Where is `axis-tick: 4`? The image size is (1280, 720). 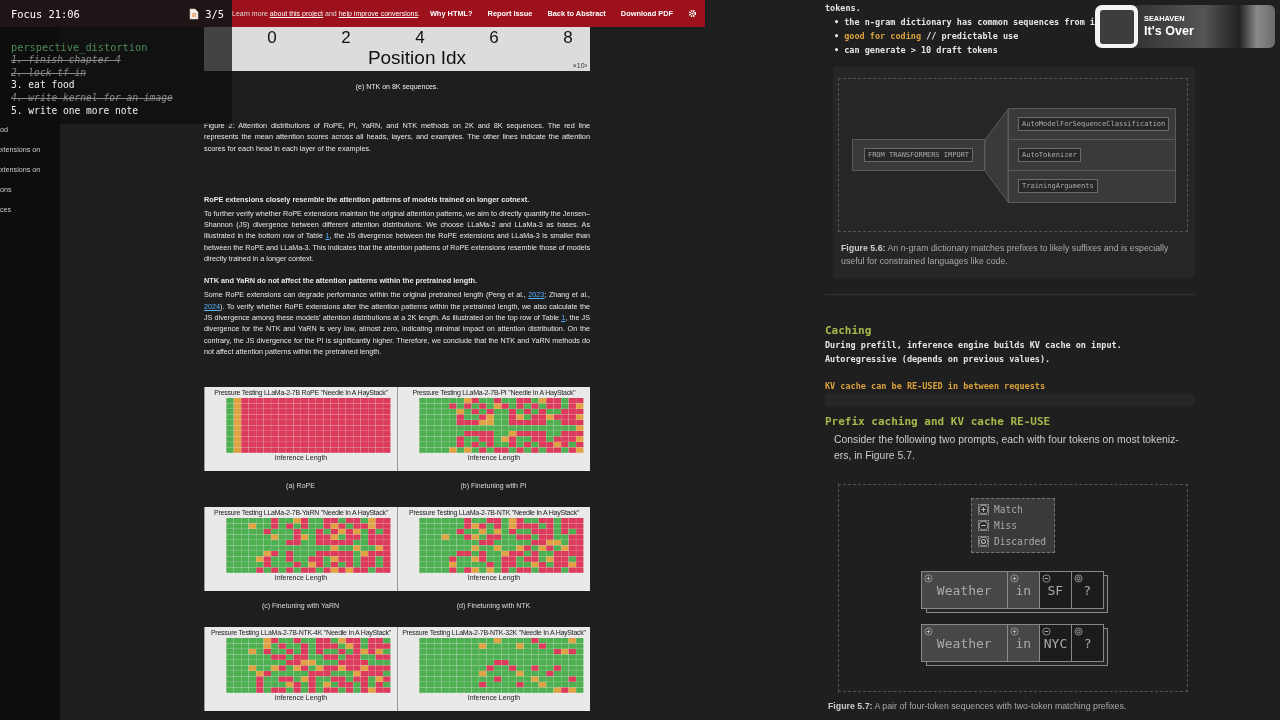
axis-tick: 4 is located at coordinates (420, 38).